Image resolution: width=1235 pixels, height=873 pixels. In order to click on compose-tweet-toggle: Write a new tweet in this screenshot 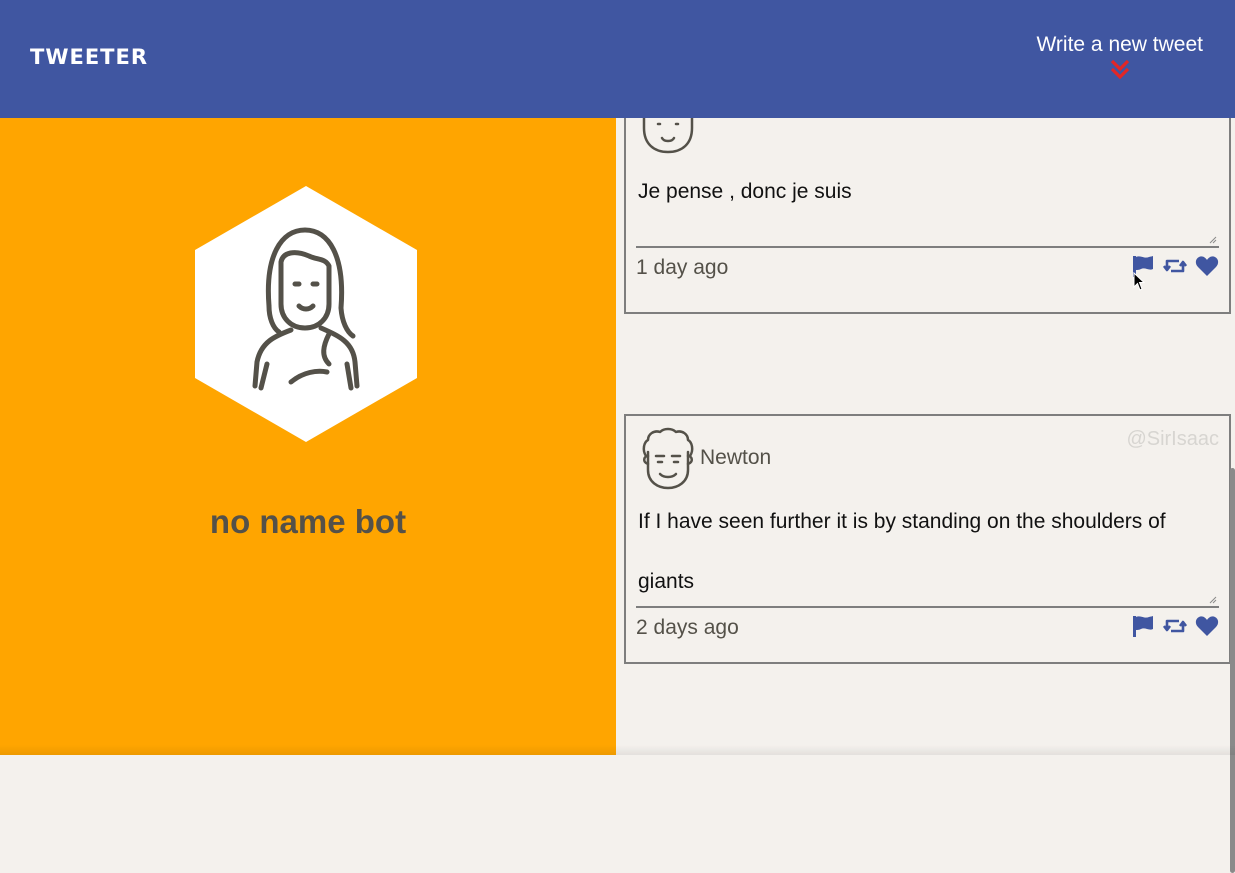, I will do `click(1119, 57)`.